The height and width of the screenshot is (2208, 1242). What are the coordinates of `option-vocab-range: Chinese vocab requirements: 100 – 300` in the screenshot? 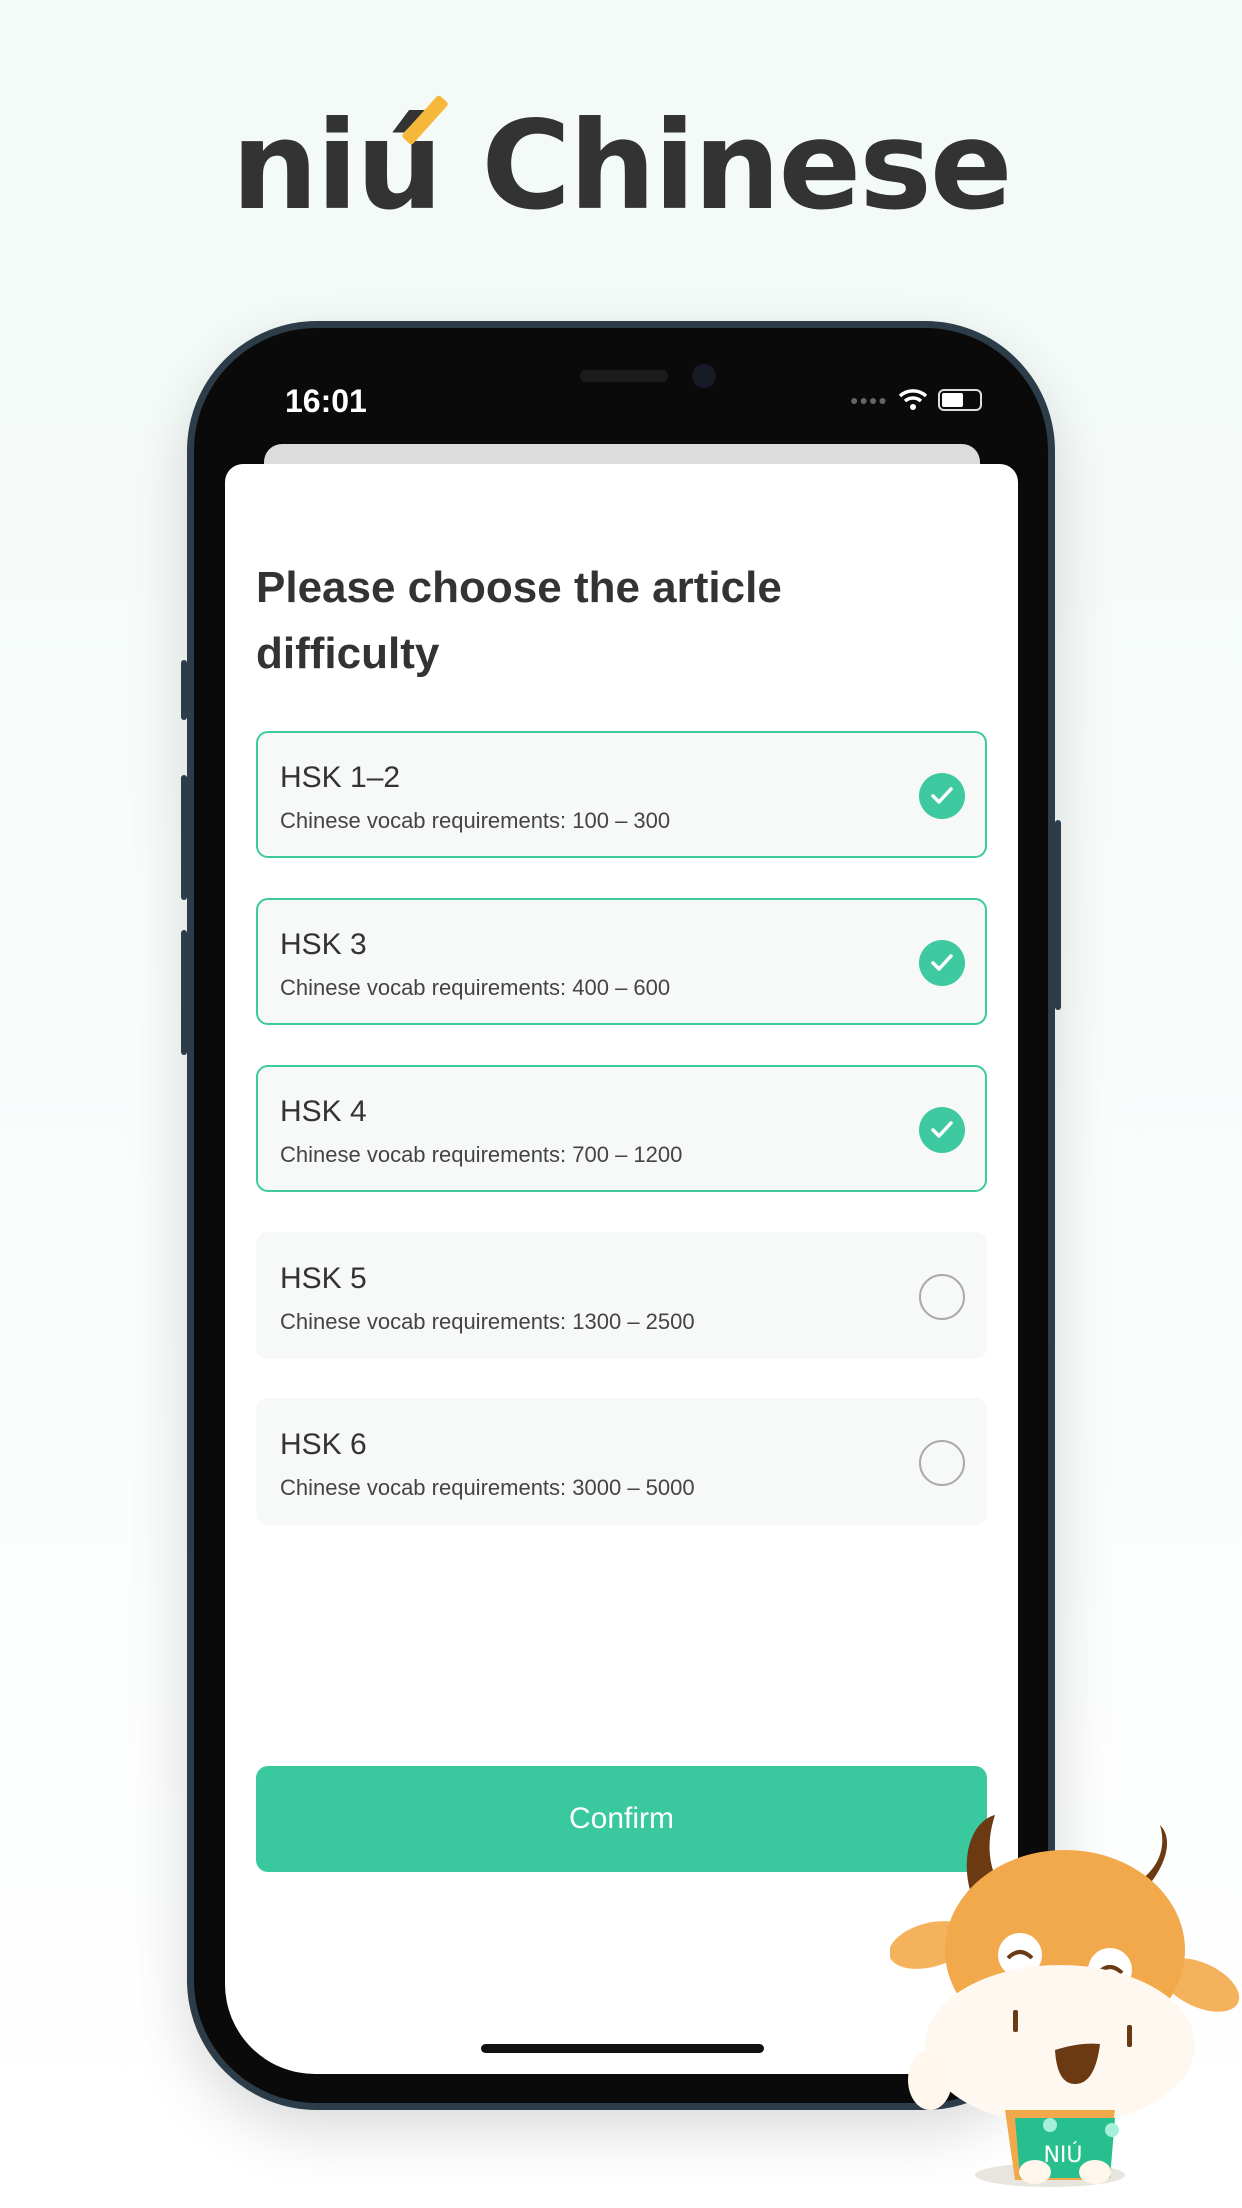 It's located at (475, 820).